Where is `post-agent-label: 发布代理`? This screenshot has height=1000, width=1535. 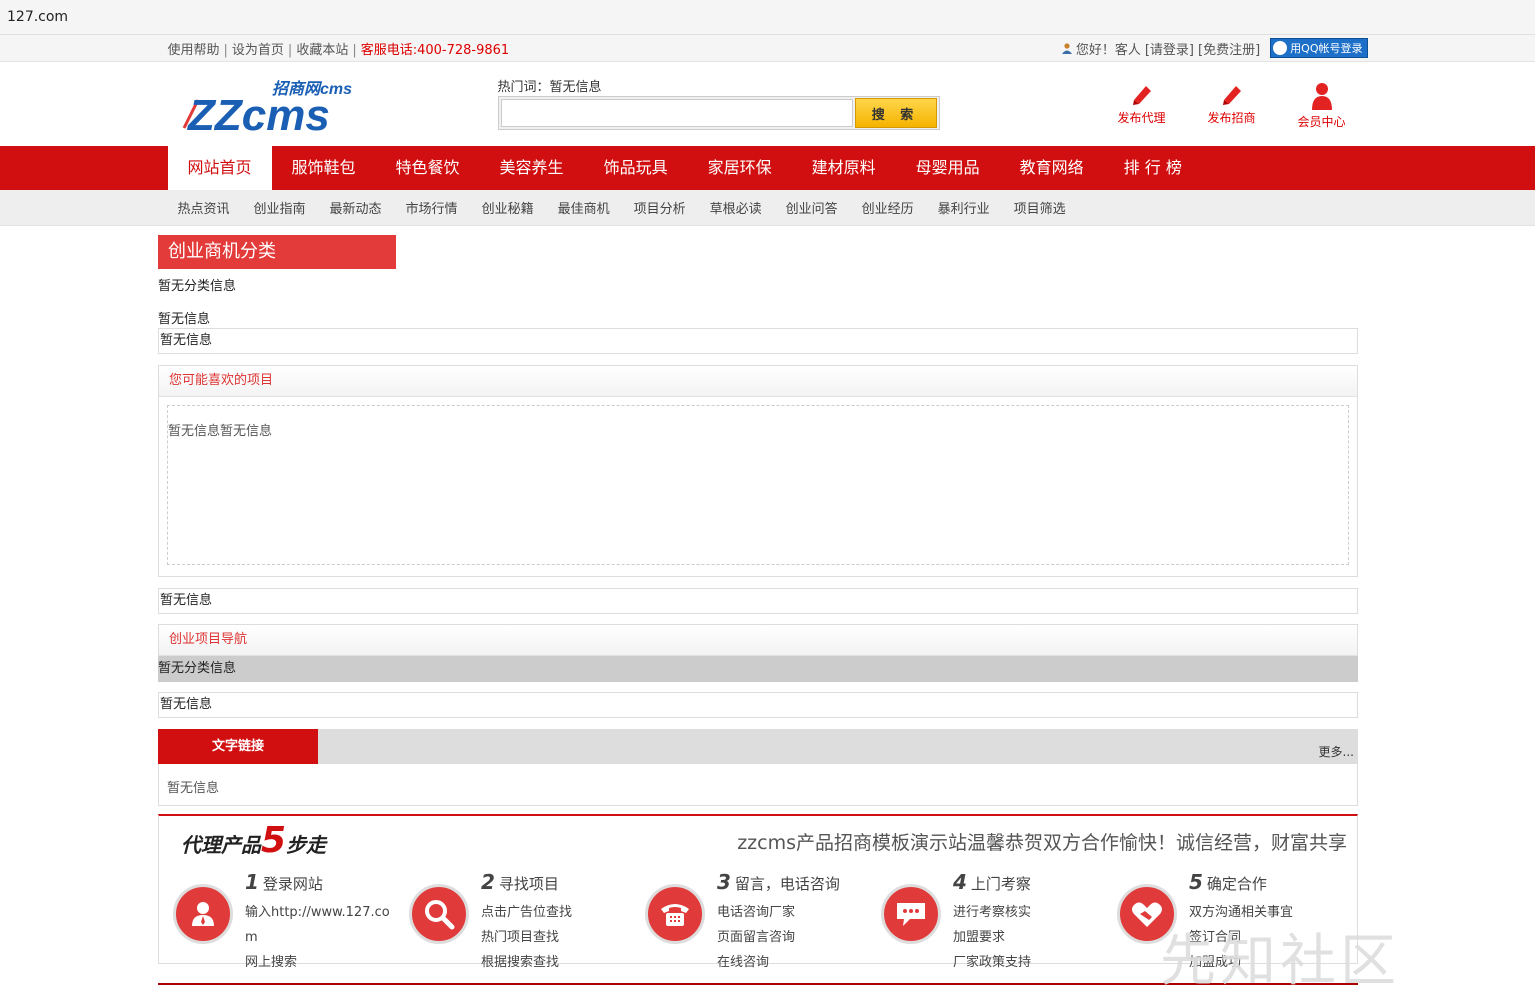
post-agent-label: 发布代理 is located at coordinates (1141, 118).